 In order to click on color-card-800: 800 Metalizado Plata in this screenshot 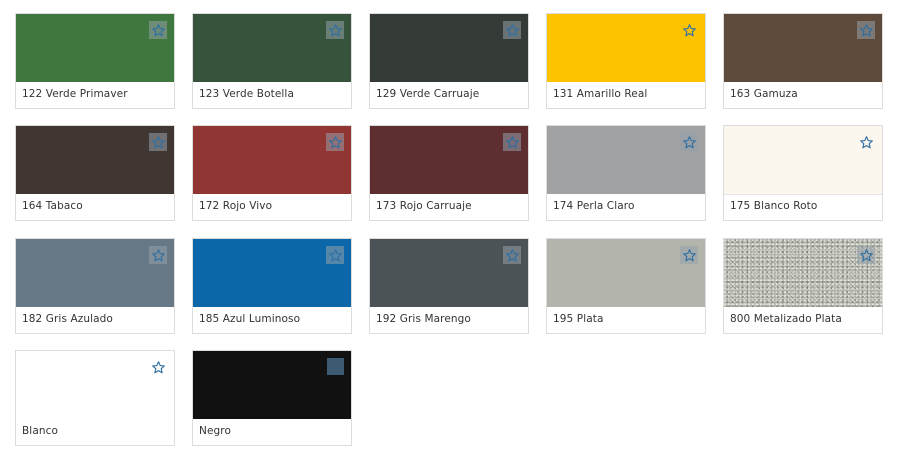, I will do `click(803, 286)`.